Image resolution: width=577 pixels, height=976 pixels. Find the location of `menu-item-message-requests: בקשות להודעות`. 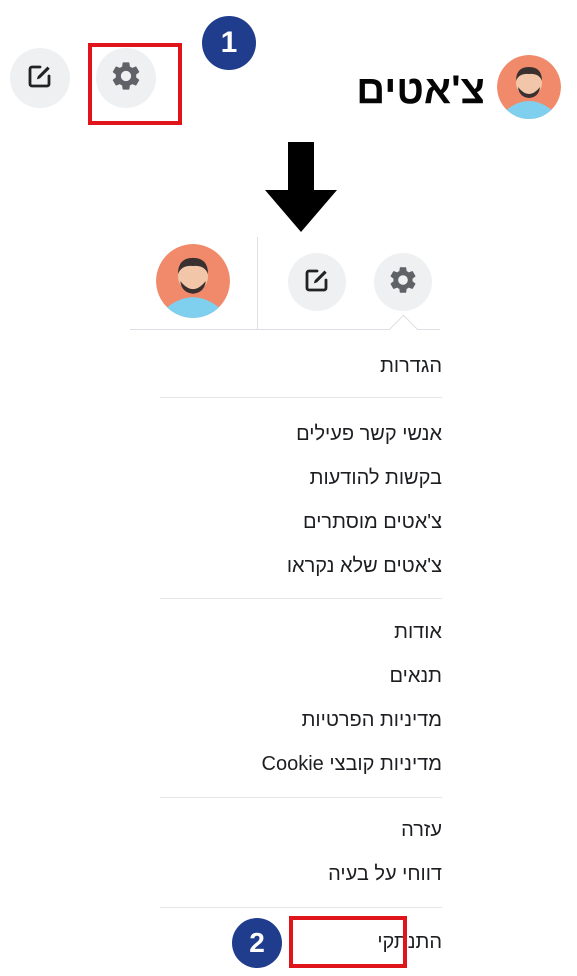

menu-item-message-requests: בקשות להודעות is located at coordinates (376, 478).